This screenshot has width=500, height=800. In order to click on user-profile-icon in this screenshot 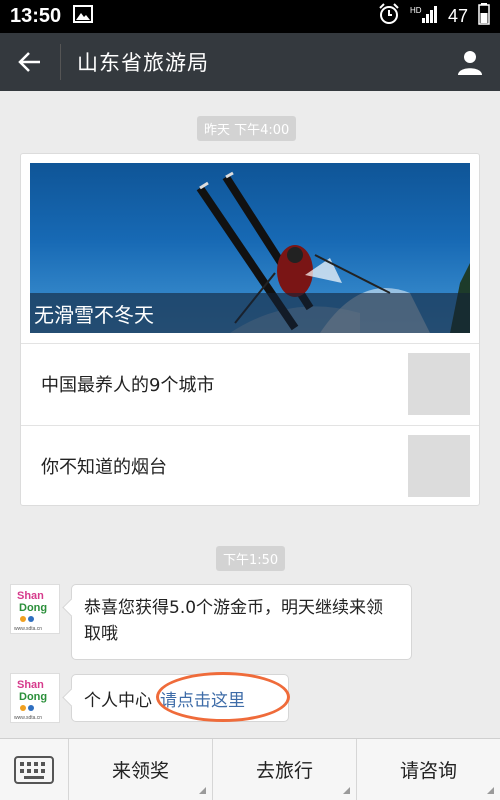, I will do `click(470, 63)`.